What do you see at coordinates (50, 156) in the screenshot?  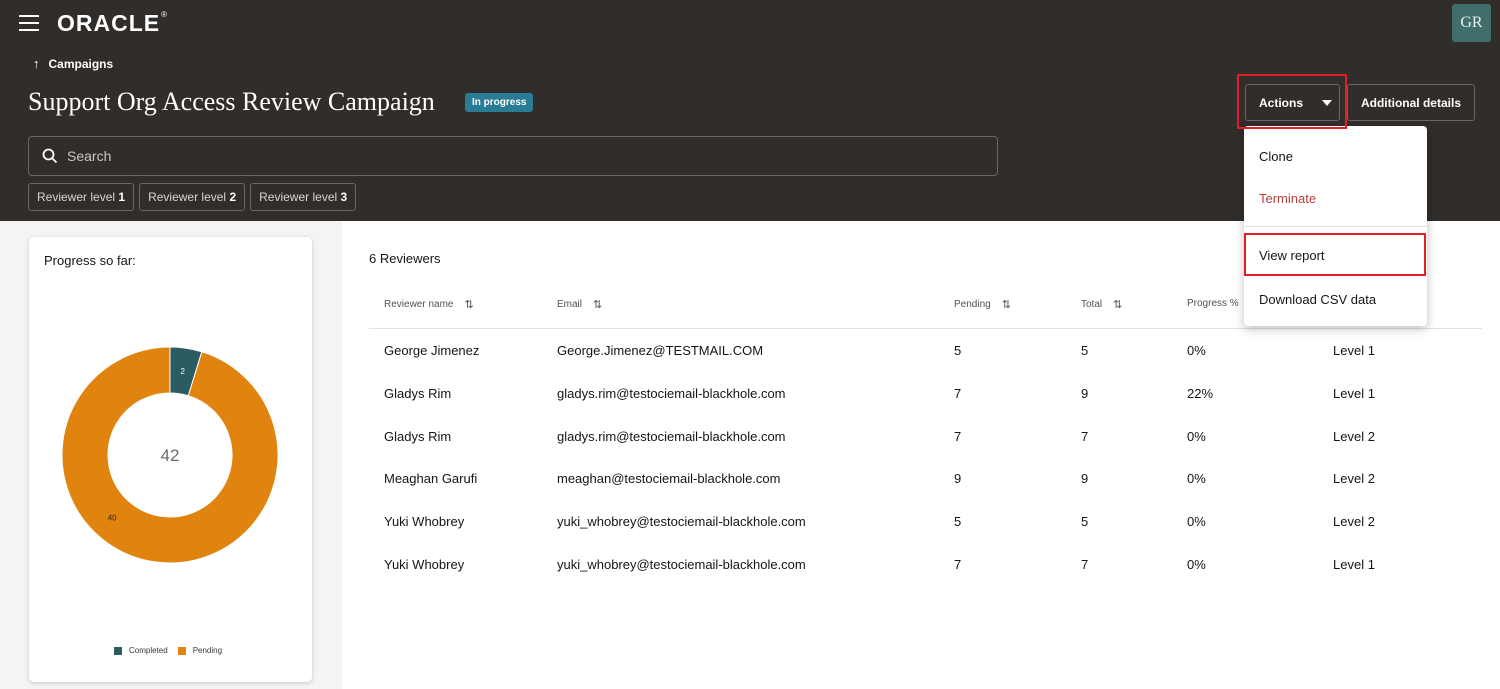 I see `search-icon` at bounding box center [50, 156].